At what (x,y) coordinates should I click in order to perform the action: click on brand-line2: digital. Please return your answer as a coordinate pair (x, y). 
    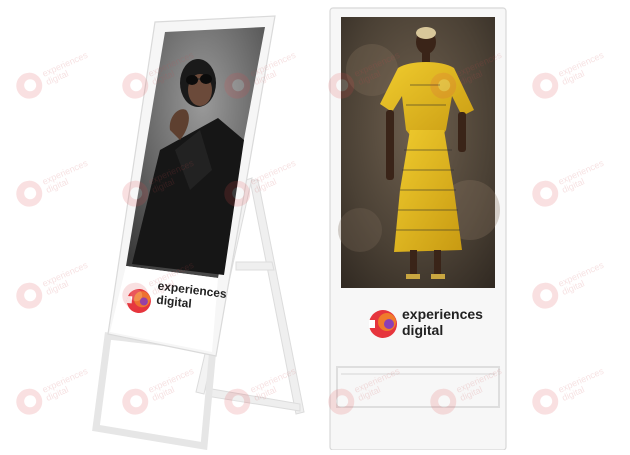
    Looking at the image, I should click on (423, 330).